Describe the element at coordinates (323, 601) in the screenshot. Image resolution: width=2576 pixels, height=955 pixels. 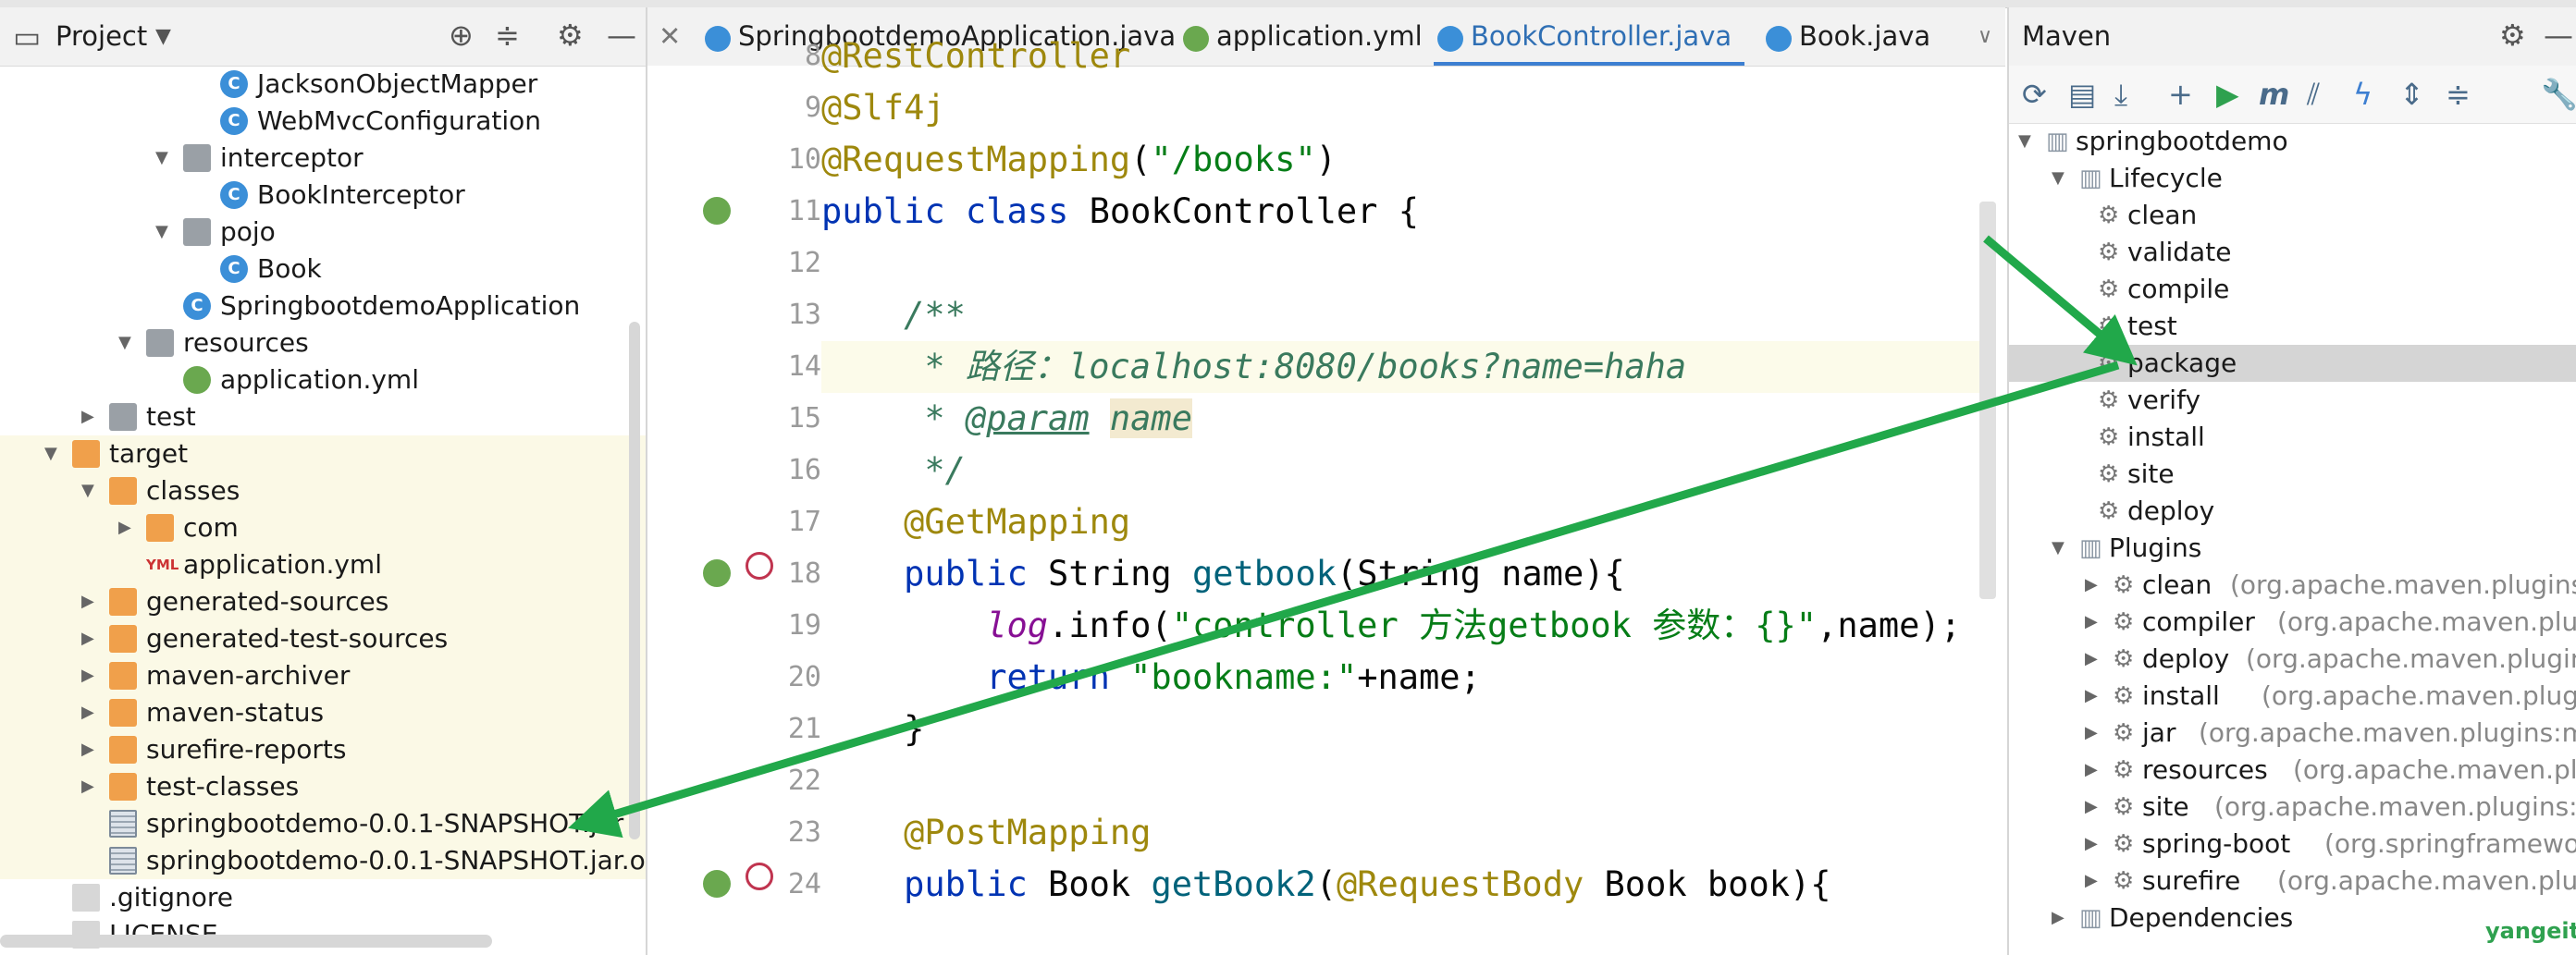
I see `tree-item: ▶ generated-sources` at that location.